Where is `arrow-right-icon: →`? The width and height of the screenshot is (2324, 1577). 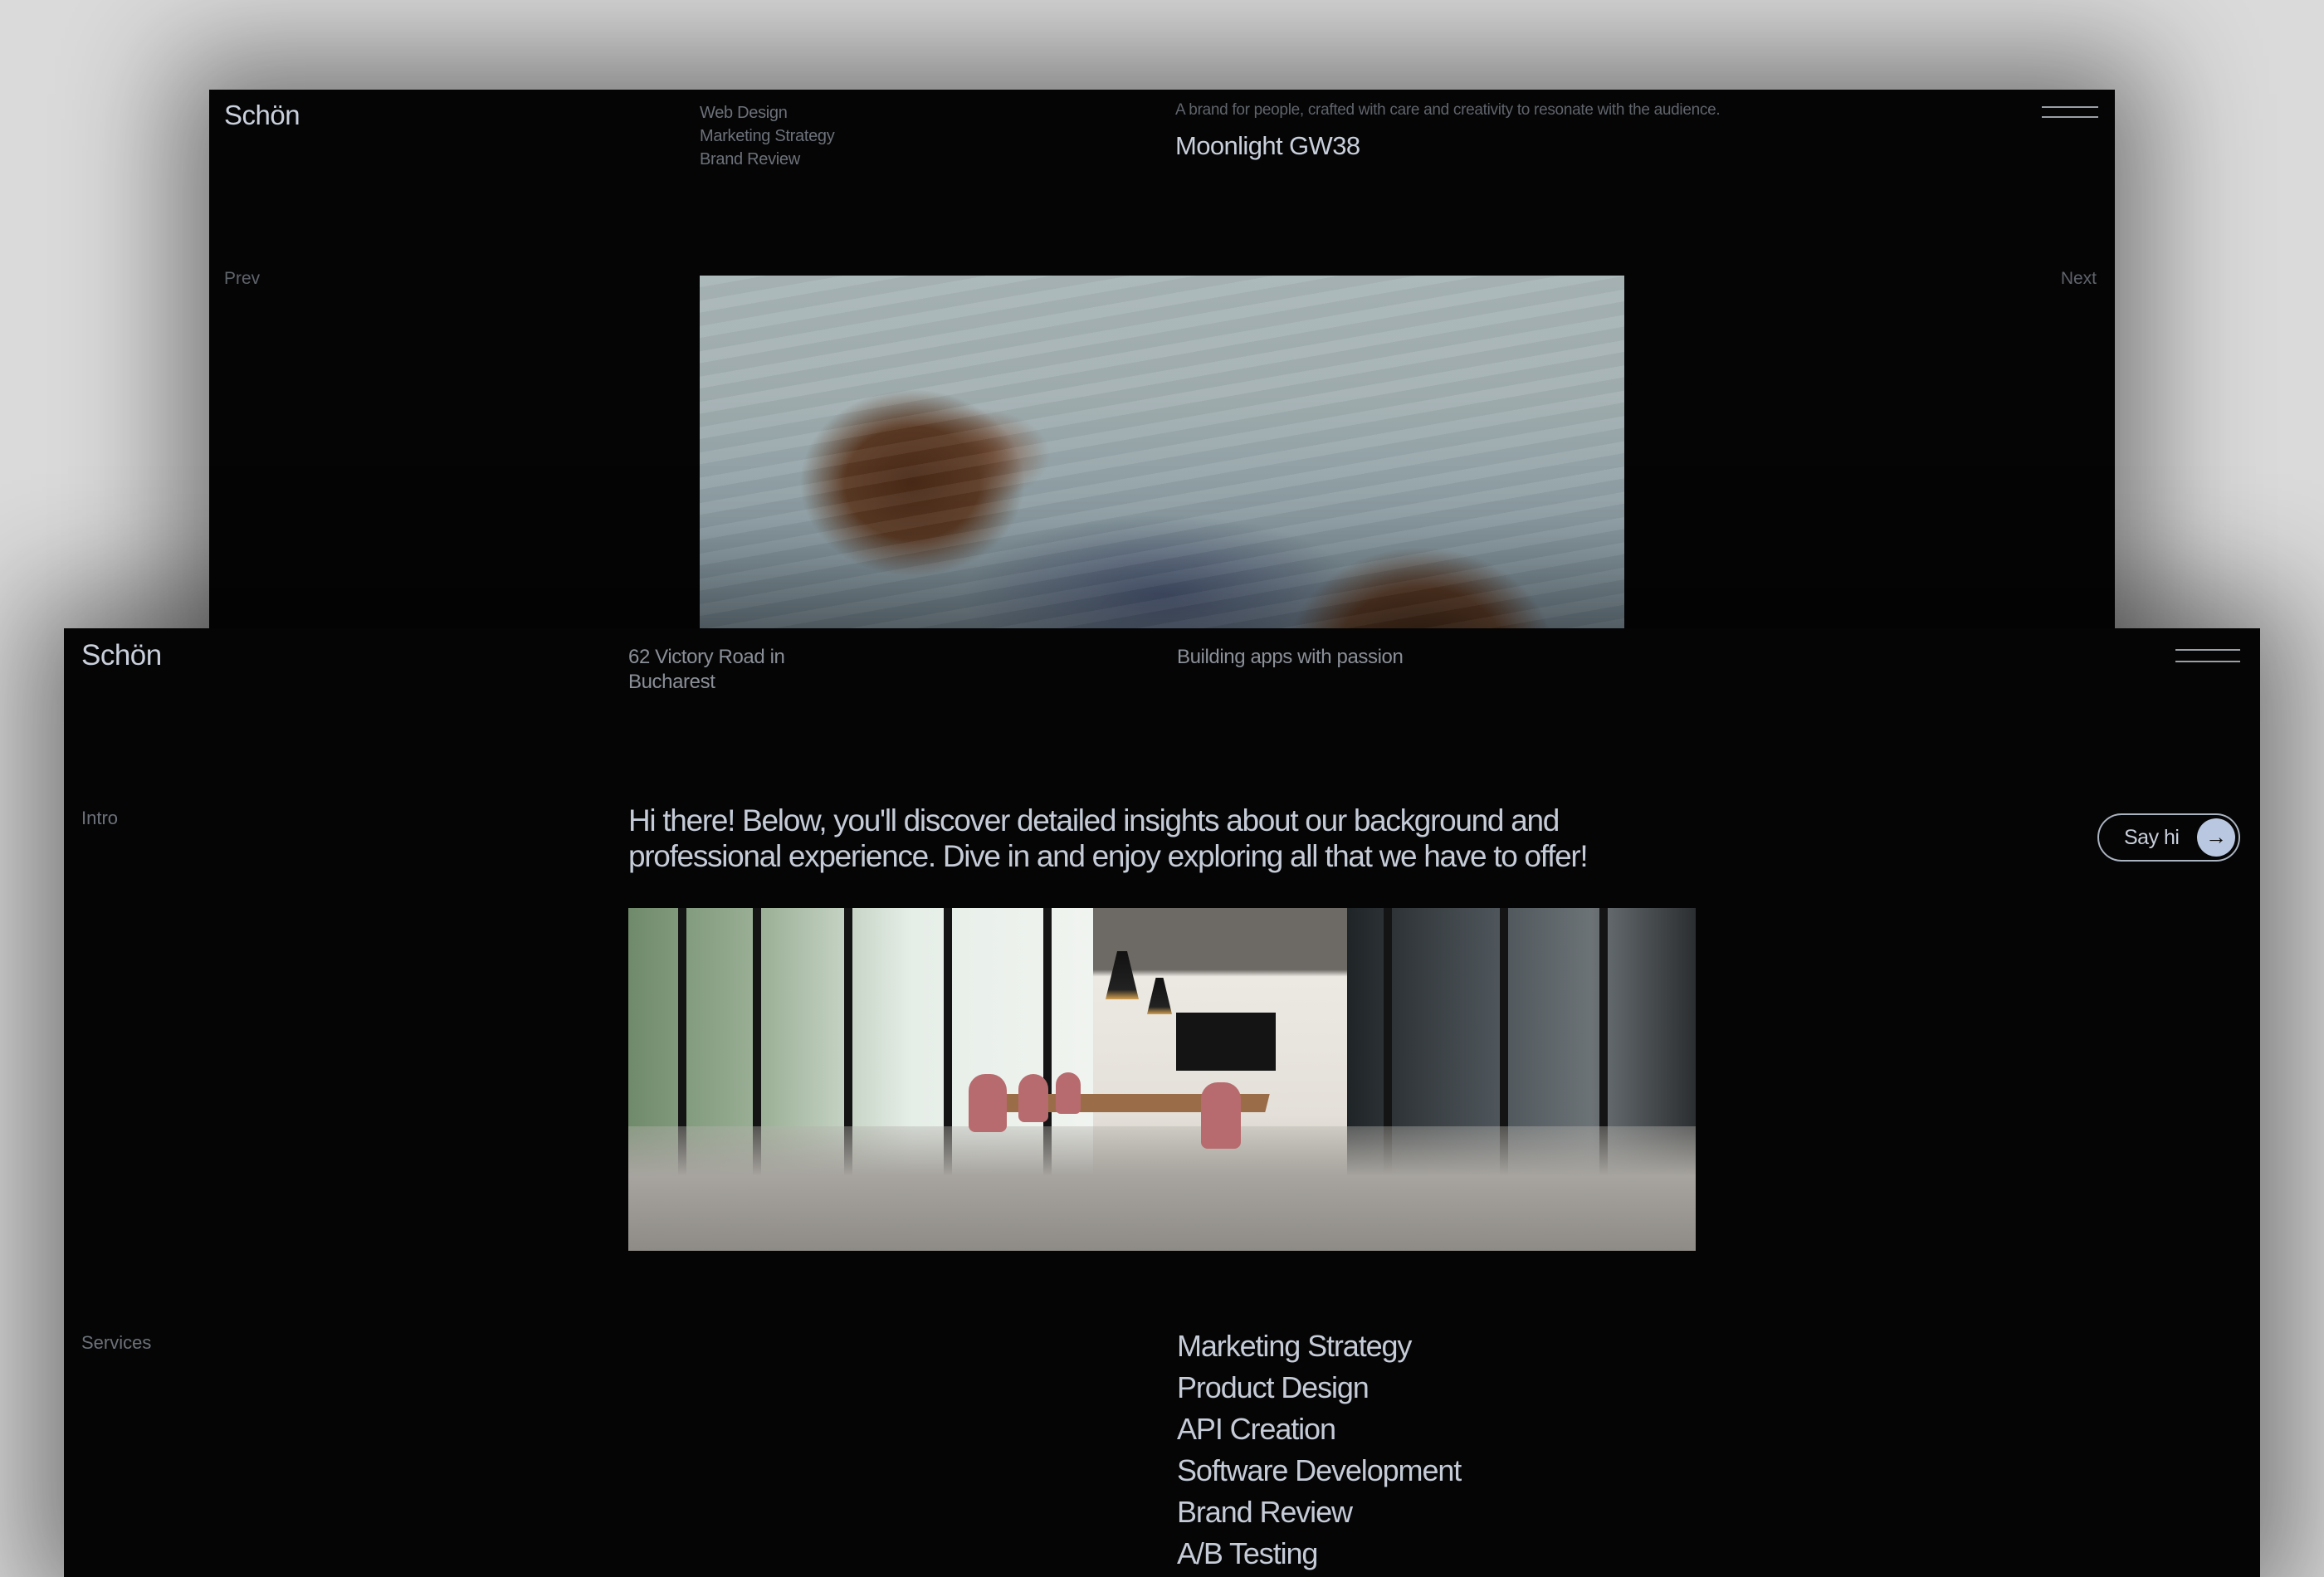 arrow-right-icon: → is located at coordinates (2216, 838).